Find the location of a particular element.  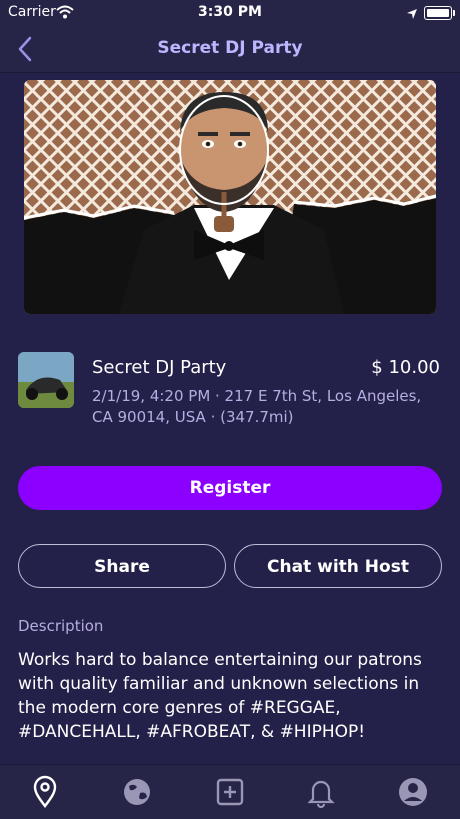

status-time: 3:30 PM is located at coordinates (230, 12).